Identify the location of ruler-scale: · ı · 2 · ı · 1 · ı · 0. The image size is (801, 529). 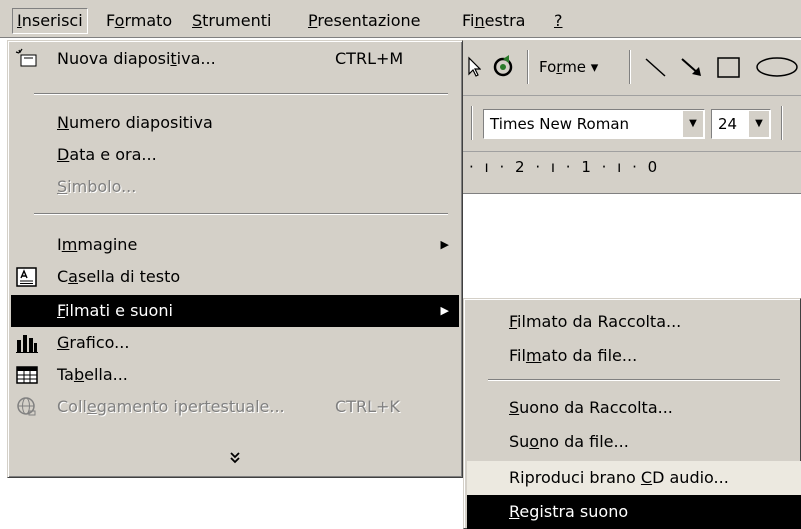
(565, 167).